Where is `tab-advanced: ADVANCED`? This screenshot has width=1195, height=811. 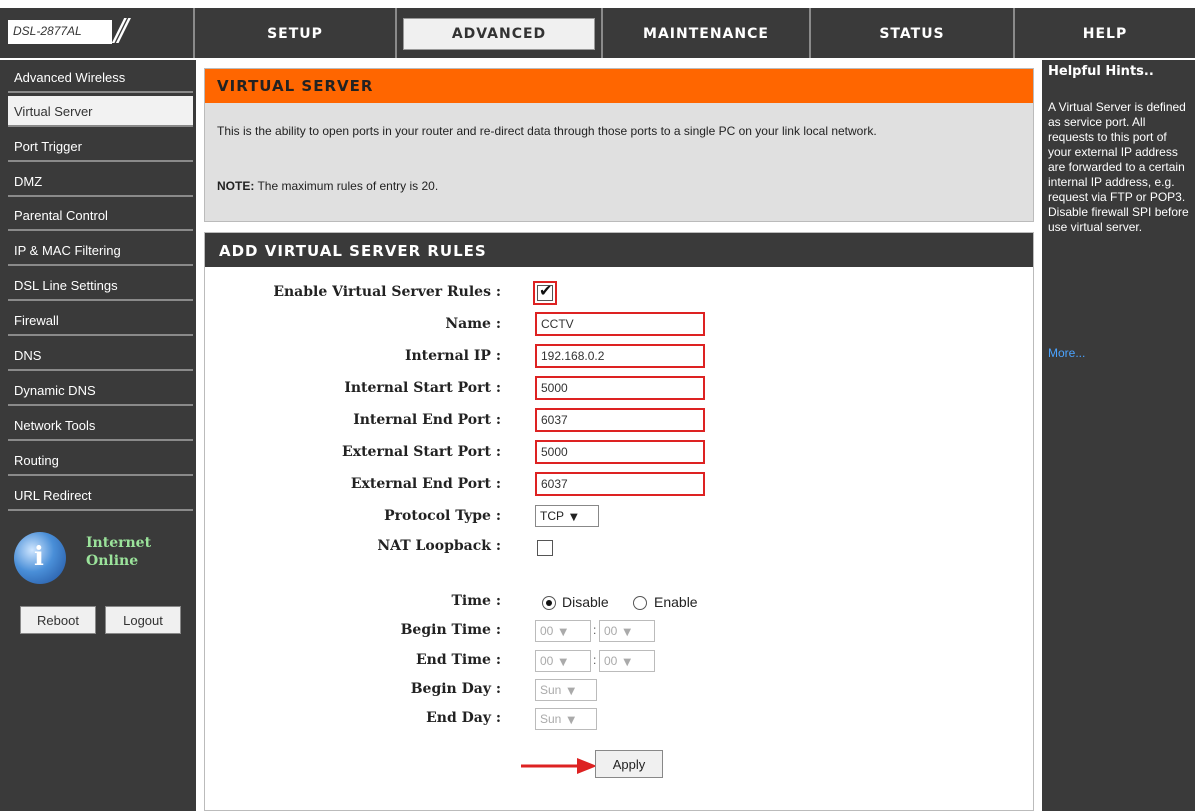 tab-advanced: ADVANCED is located at coordinates (498, 33).